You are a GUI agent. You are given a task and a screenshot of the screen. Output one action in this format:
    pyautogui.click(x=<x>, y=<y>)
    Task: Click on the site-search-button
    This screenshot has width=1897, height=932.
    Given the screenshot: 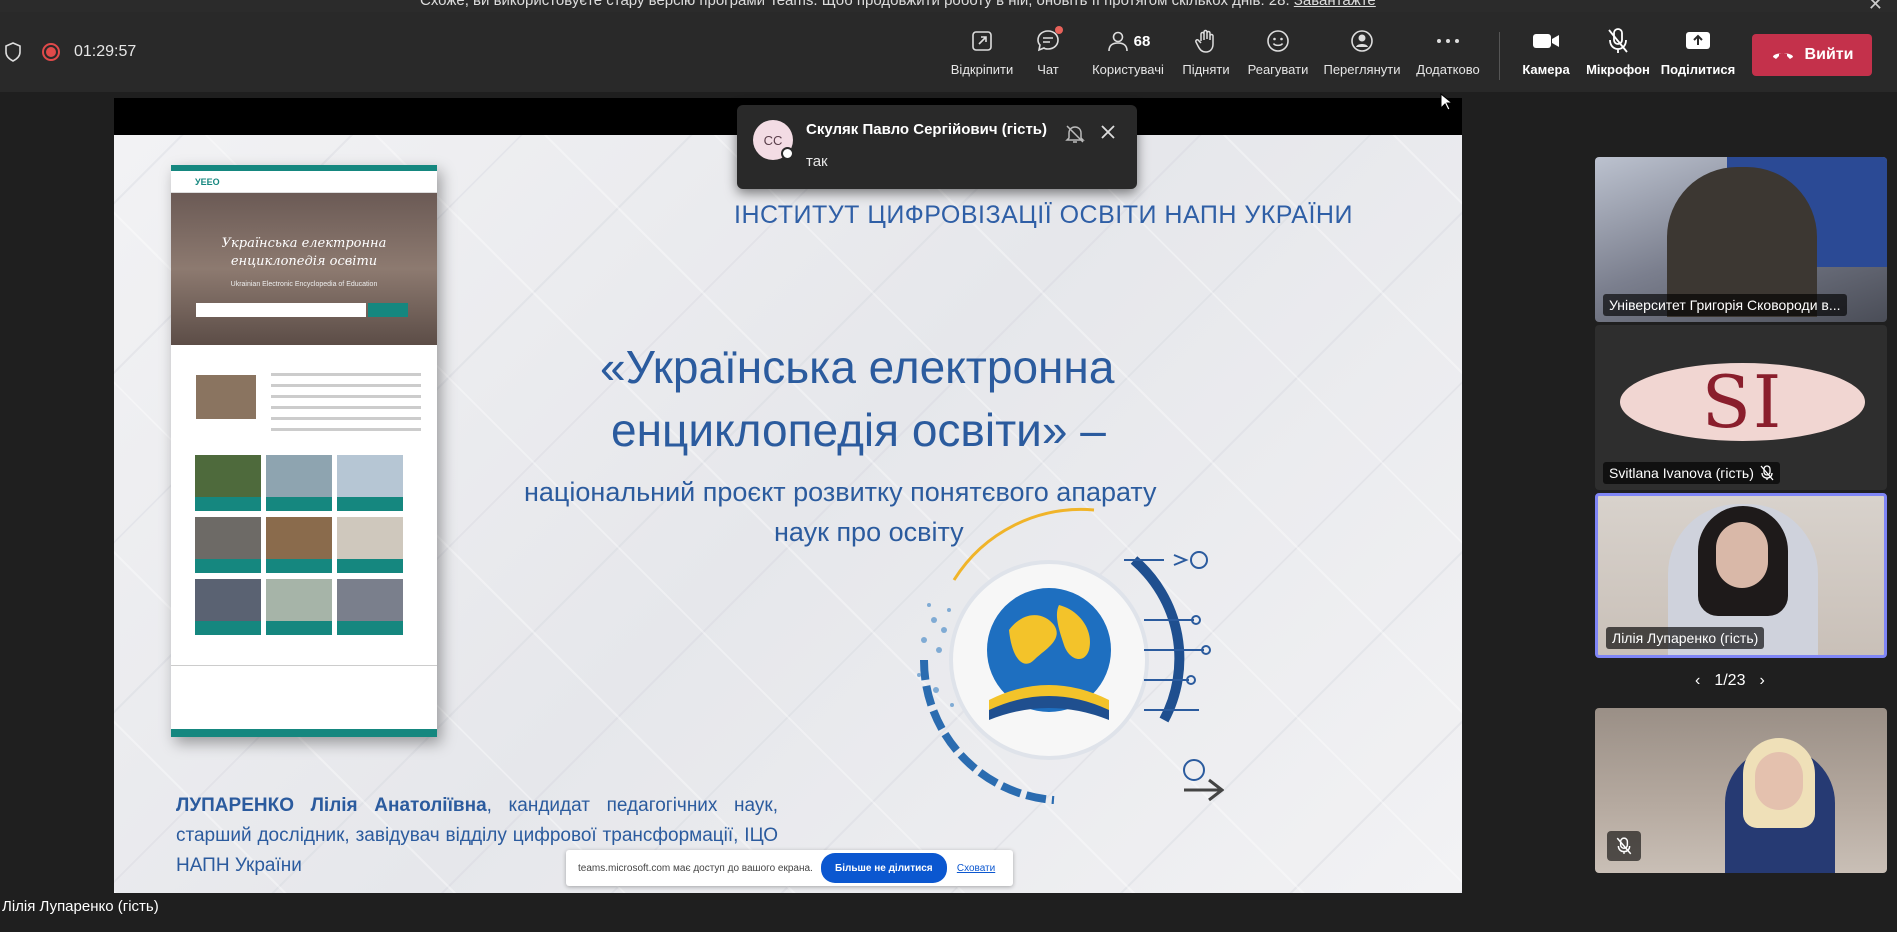 What is the action you would take?
    pyautogui.click(x=388, y=310)
    